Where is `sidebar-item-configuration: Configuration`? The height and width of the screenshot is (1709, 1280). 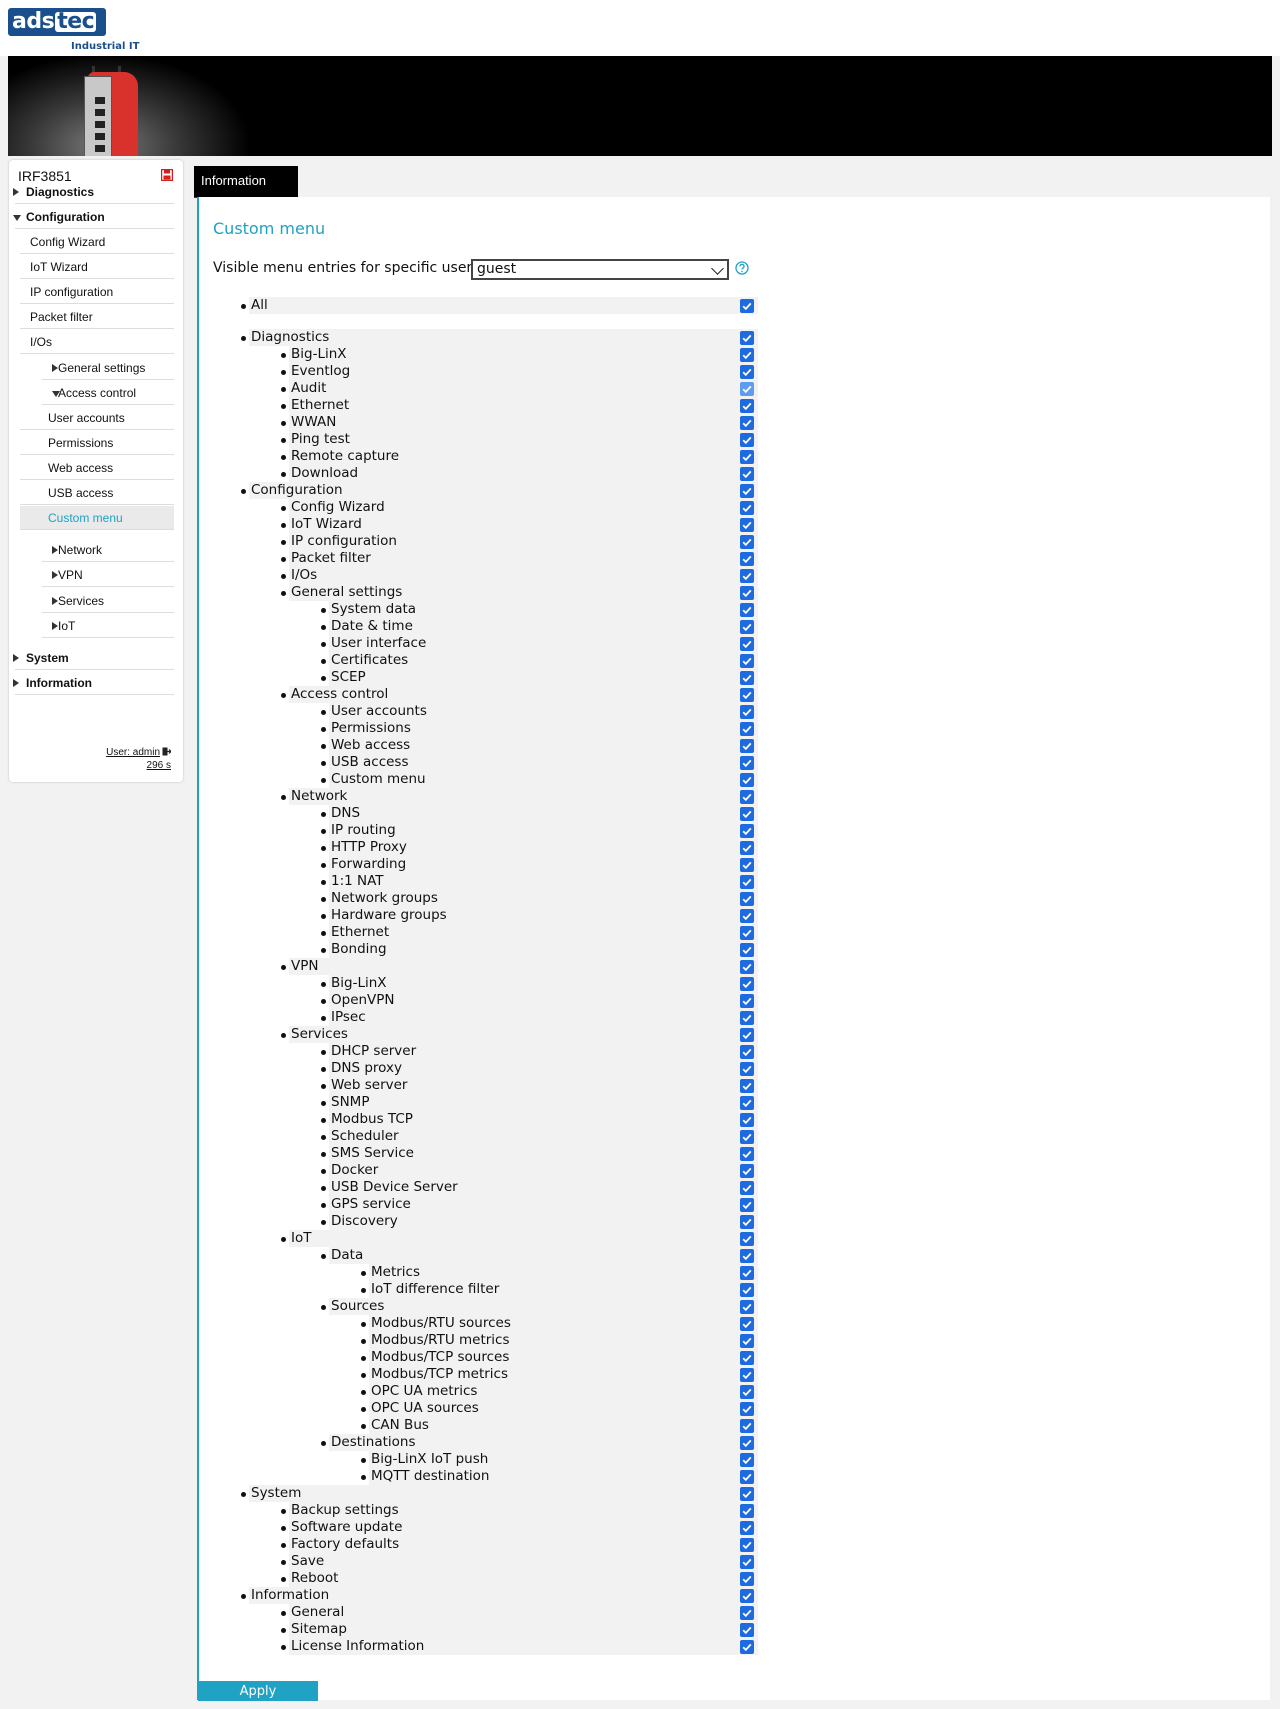 sidebar-item-configuration: Configuration is located at coordinates (93, 217).